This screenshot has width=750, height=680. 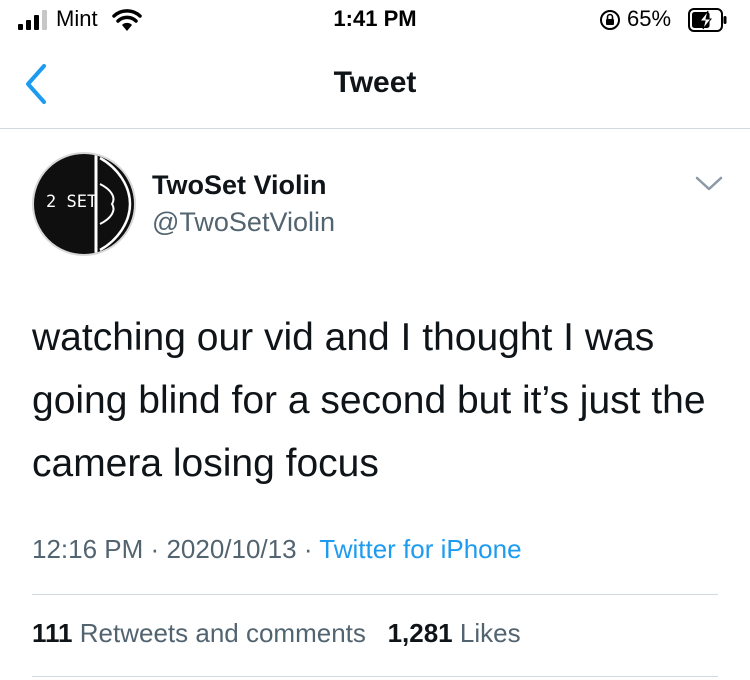 I want to click on retweets-count: 111, so click(x=52, y=633).